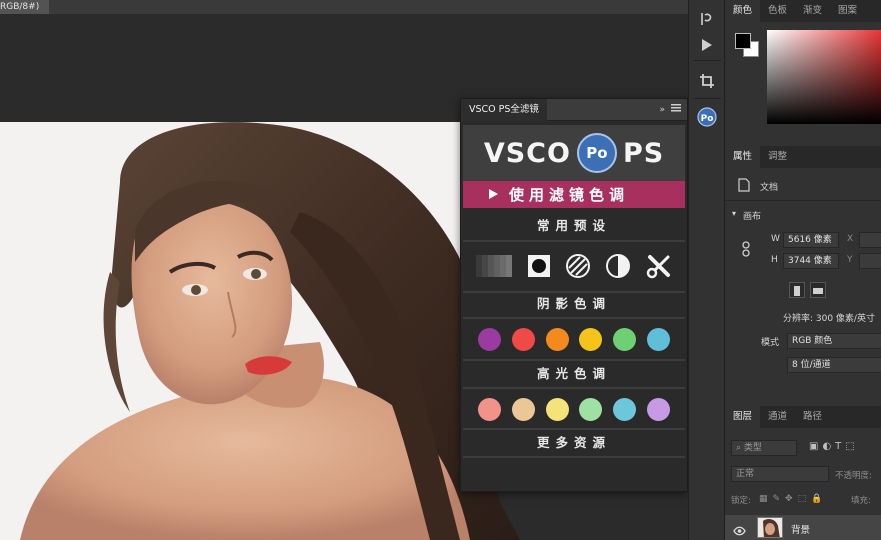 This screenshot has height=540, width=881. Describe the element at coordinates (812, 11) in the screenshot. I see `tab-gradients: 渐变` at that location.